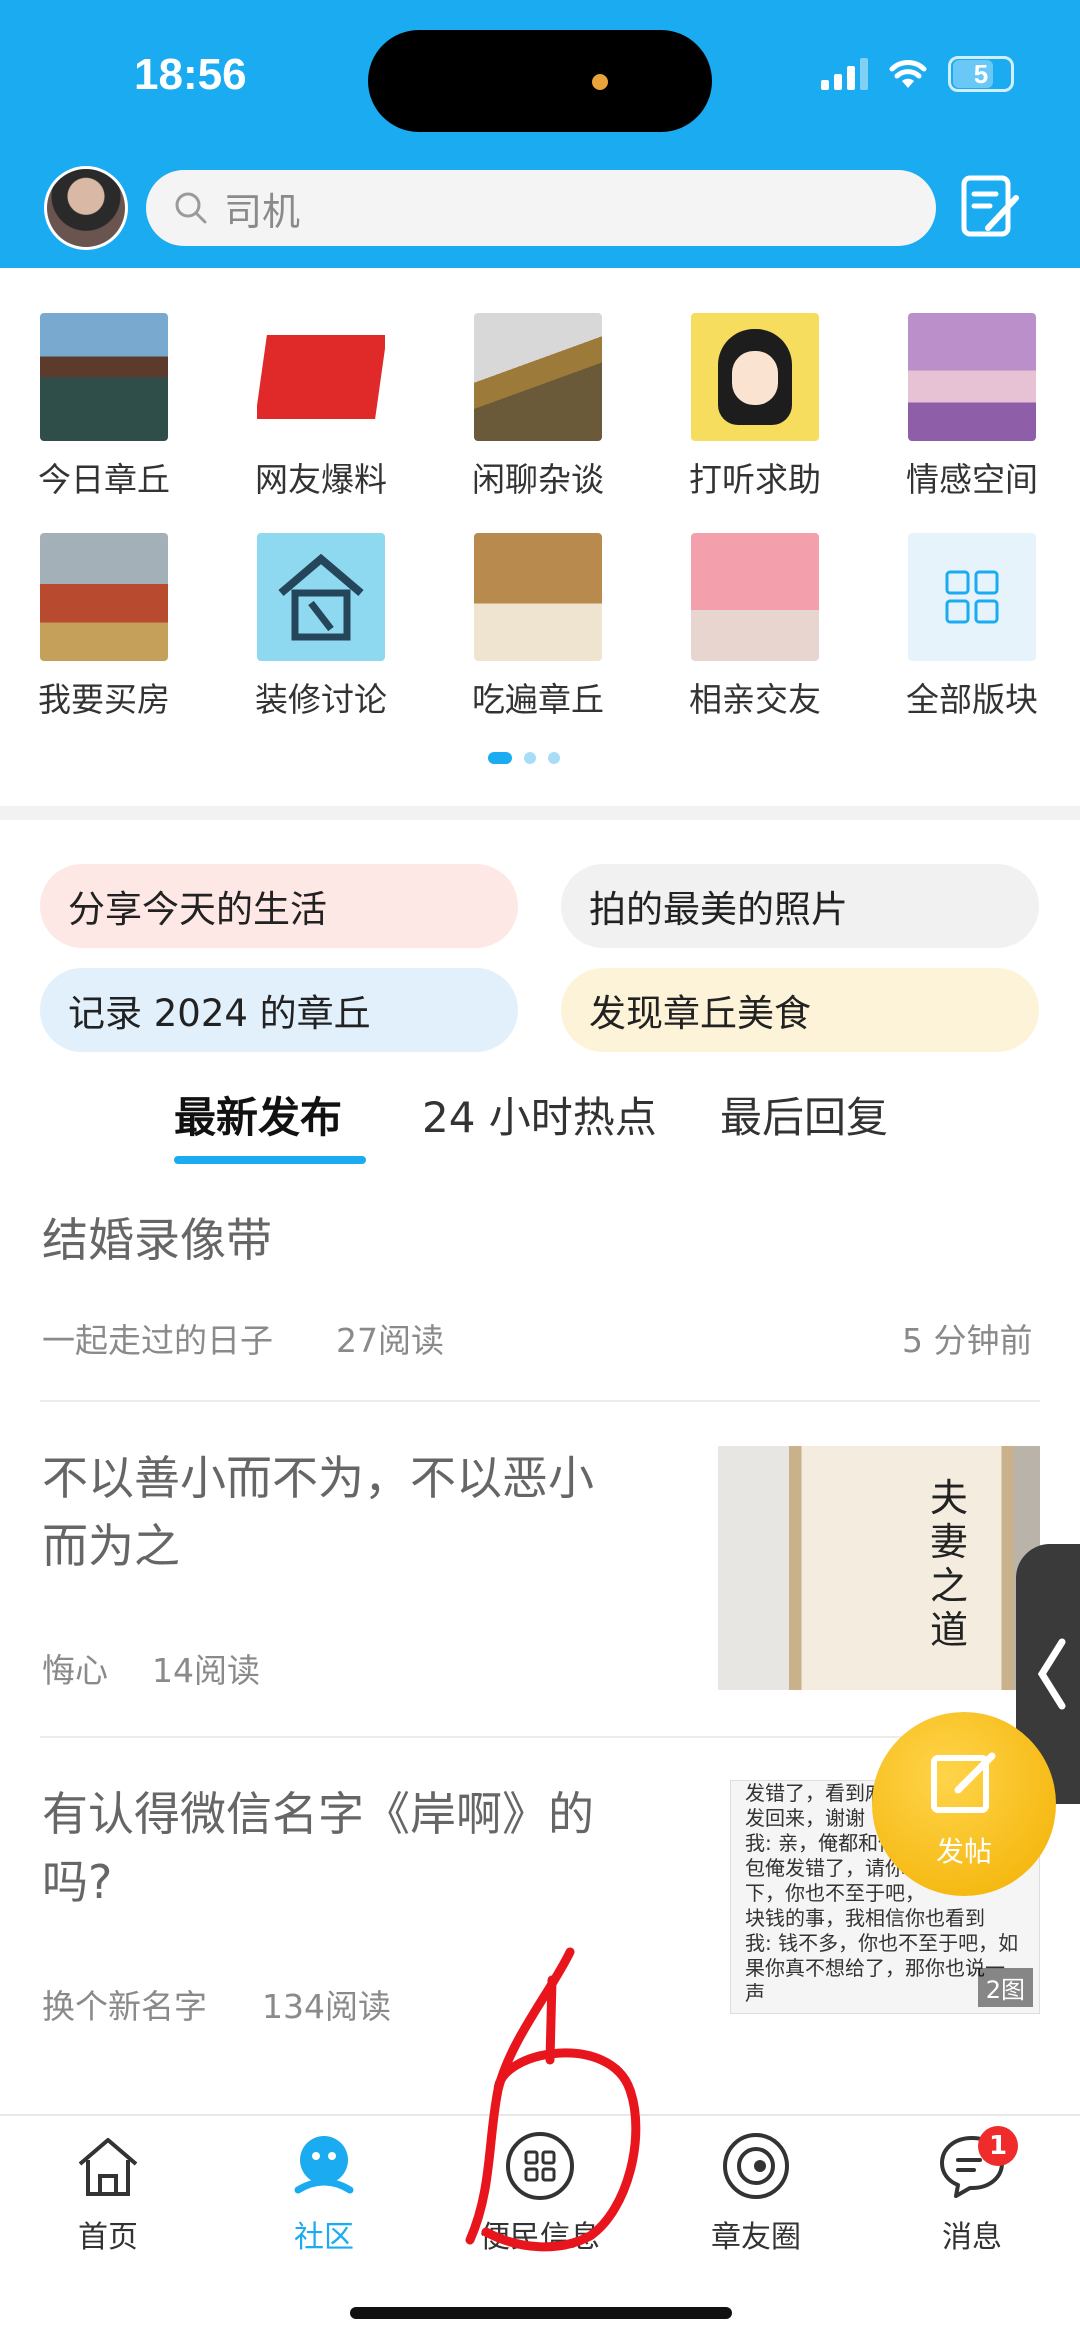  What do you see at coordinates (963, 1782) in the screenshot?
I see `edit-pencil-icon` at bounding box center [963, 1782].